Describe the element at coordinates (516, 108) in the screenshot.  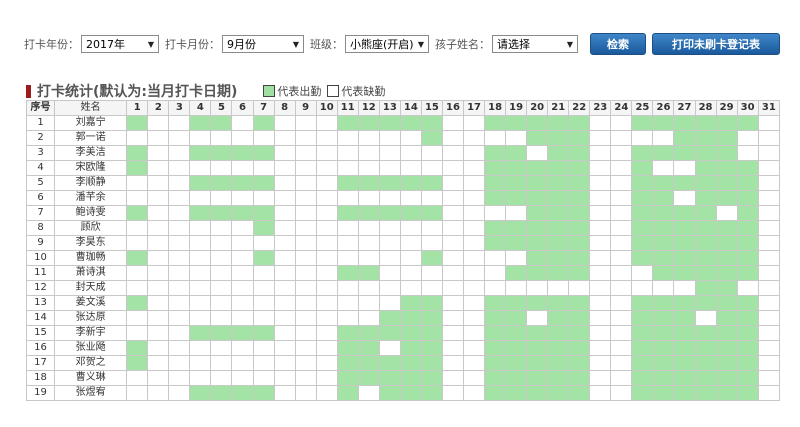
I see `header-day-19: 19` at that location.